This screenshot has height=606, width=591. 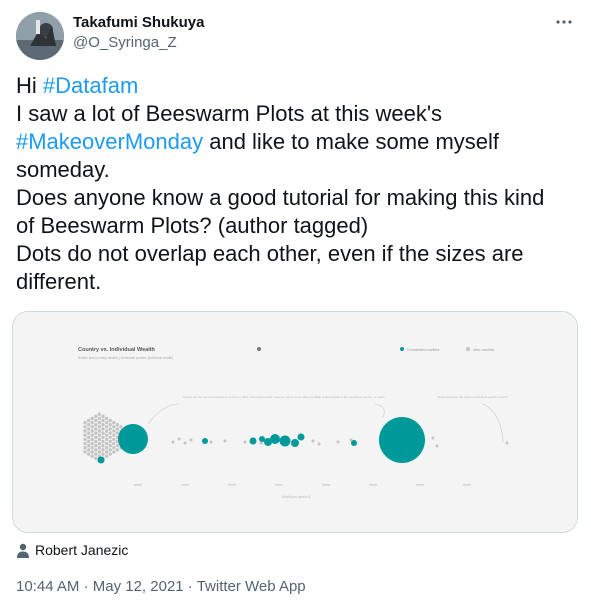 I want to click on hashtag-link-datafam: #Datafam, so click(x=90, y=85).